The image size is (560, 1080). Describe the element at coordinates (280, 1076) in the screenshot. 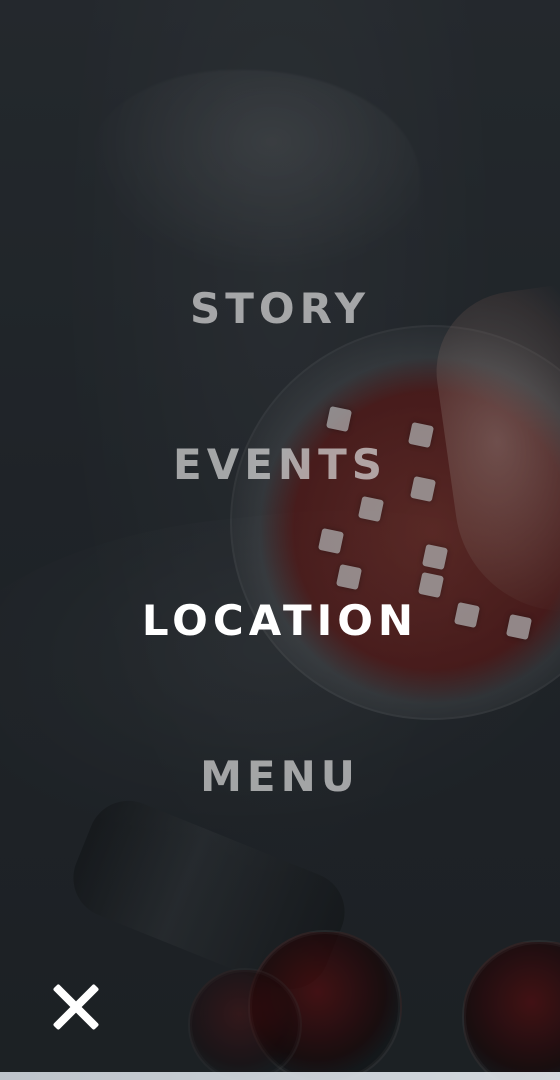

I see `bottom-strip` at that location.